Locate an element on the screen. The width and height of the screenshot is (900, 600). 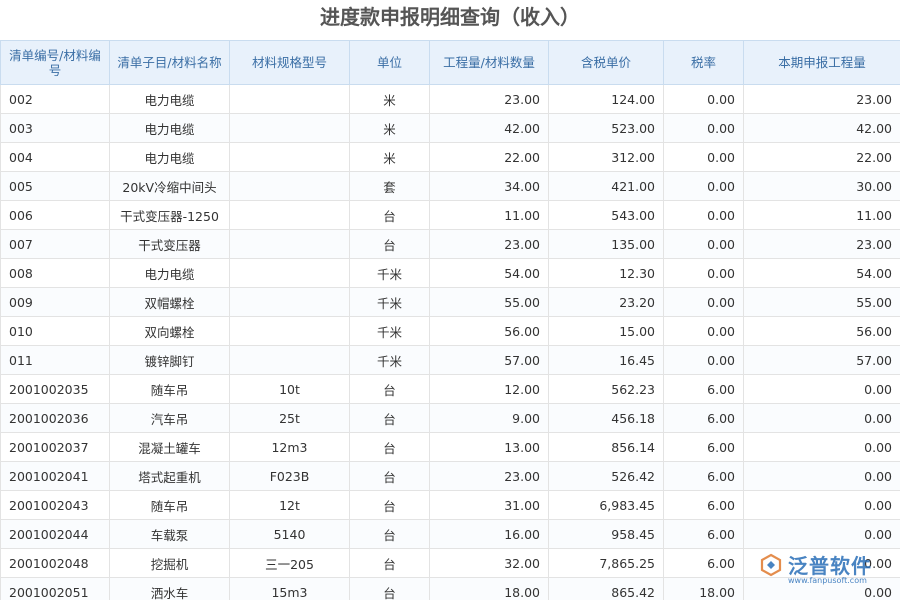
cell-name: 干式变压器-1250 is located at coordinates (170, 215).